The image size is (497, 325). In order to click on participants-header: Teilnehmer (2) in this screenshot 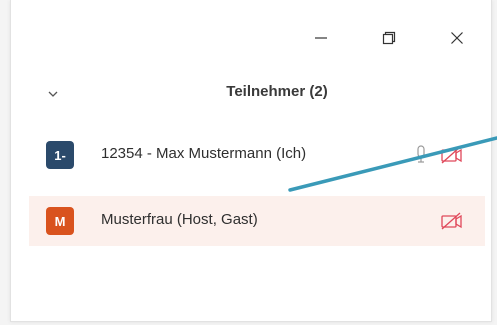, I will do `click(251, 93)`.